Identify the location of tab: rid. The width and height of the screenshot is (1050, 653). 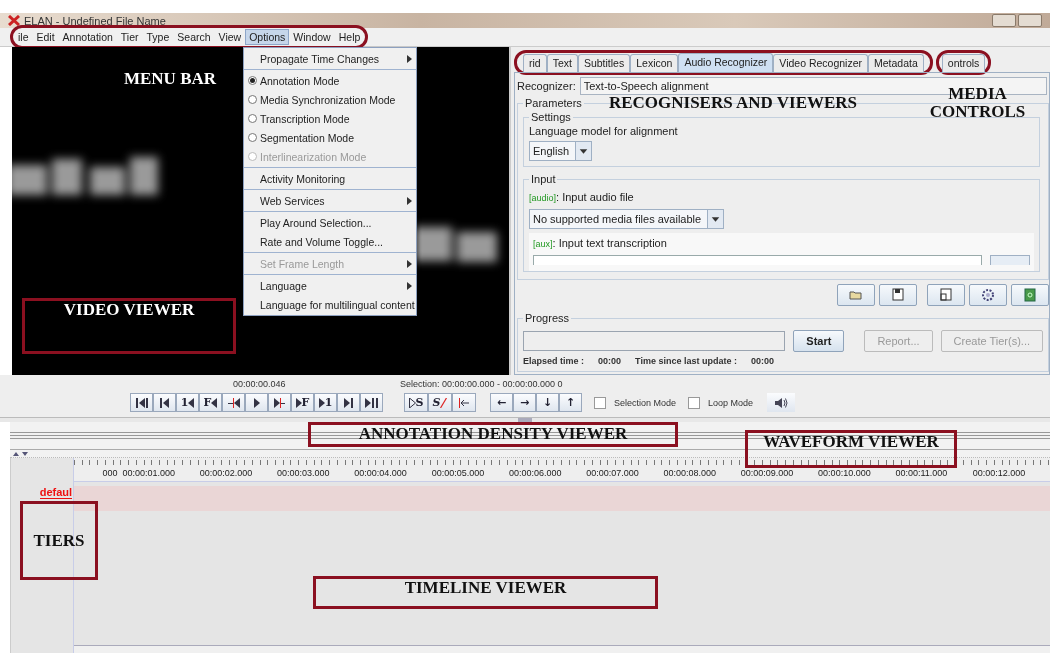
(535, 63).